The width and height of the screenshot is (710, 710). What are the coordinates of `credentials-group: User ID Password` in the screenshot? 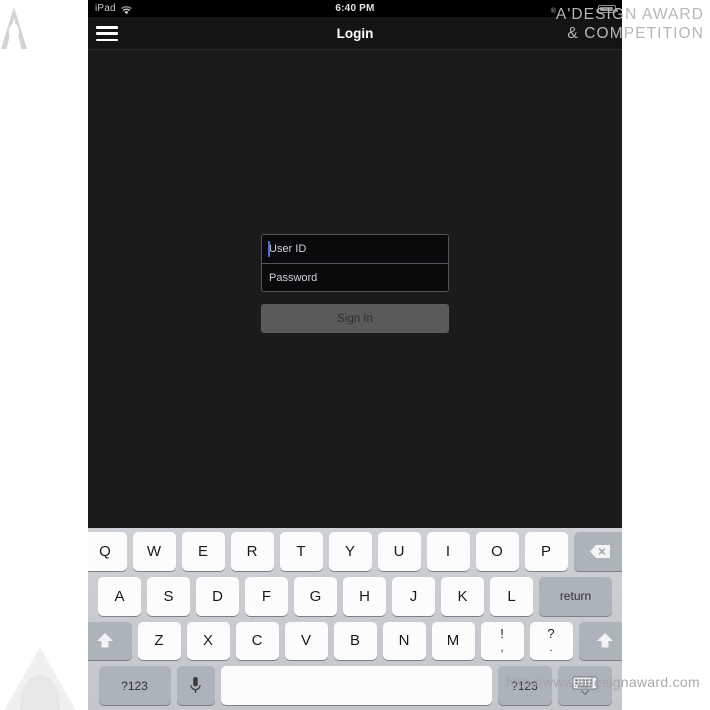 It's located at (355, 263).